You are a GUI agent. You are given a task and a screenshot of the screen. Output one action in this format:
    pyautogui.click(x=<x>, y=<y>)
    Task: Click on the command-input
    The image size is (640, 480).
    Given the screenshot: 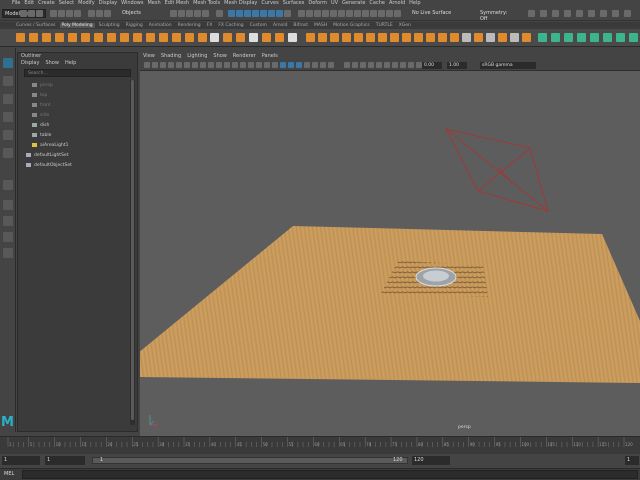 What is the action you would take?
    pyautogui.click(x=330, y=474)
    